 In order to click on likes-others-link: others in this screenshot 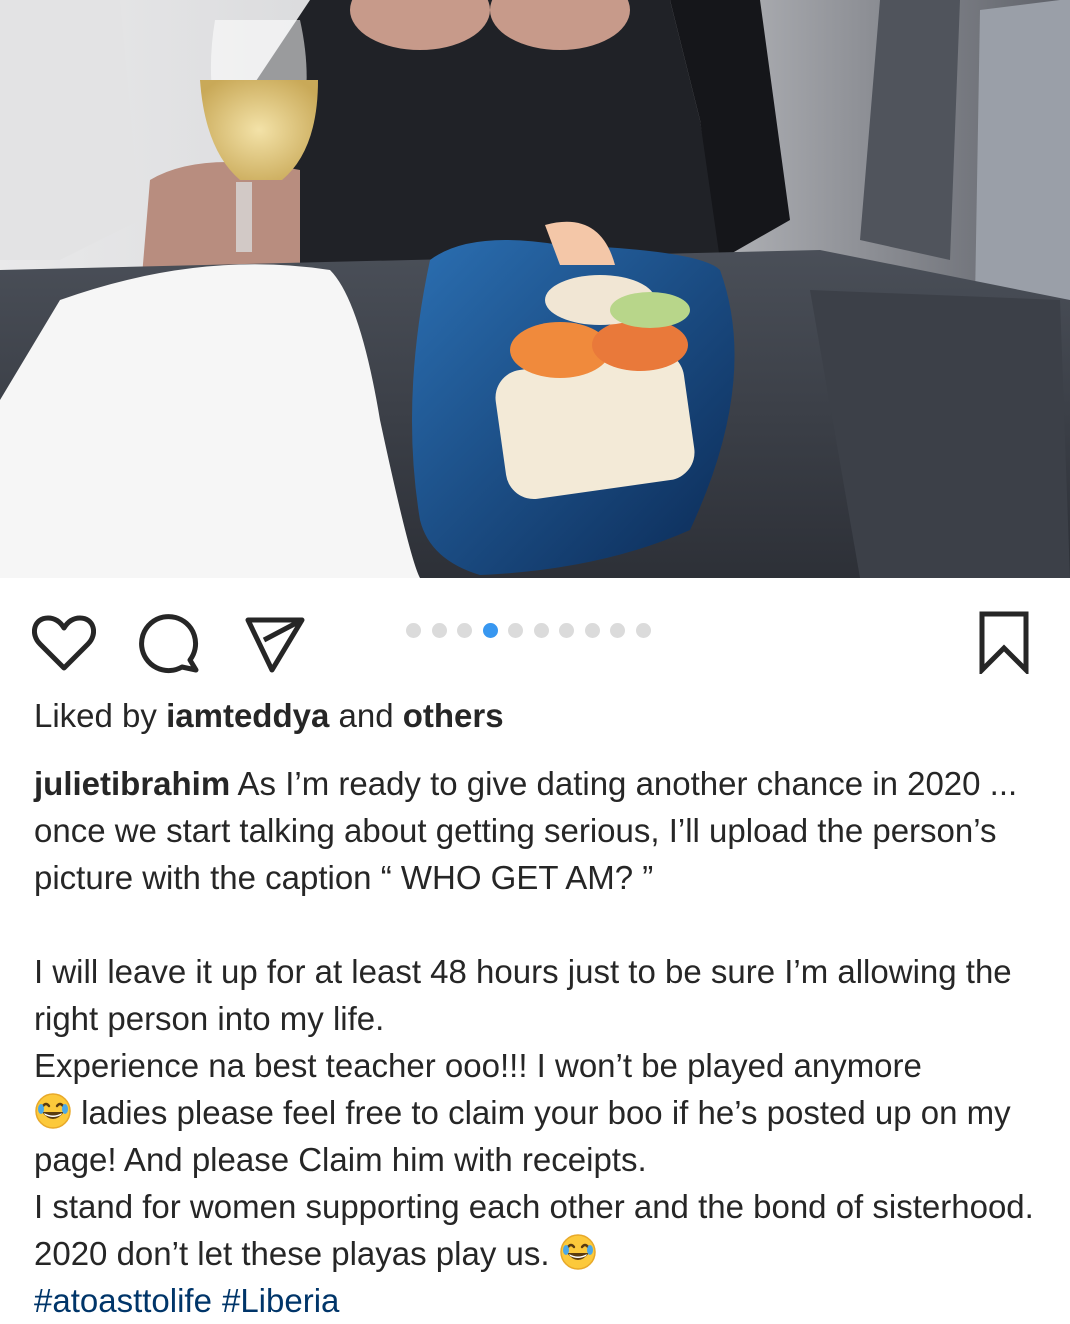, I will do `click(453, 715)`.